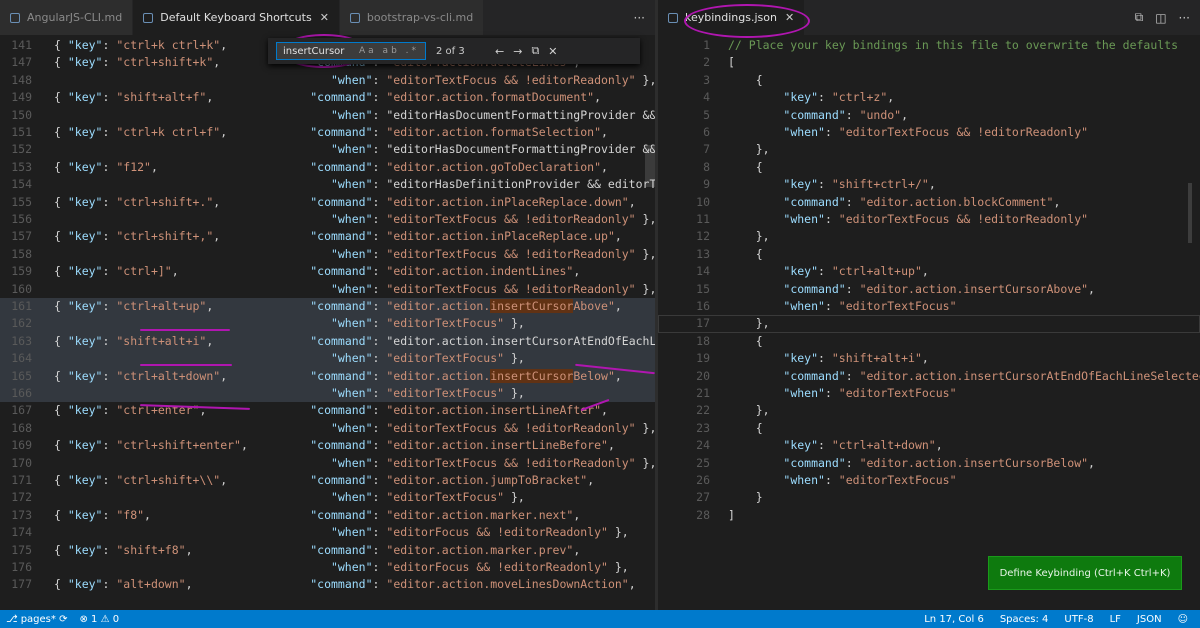 The height and width of the screenshot is (628, 1200). I want to click on code-line: 16 "when": "editorTextFocus", so click(929, 306).